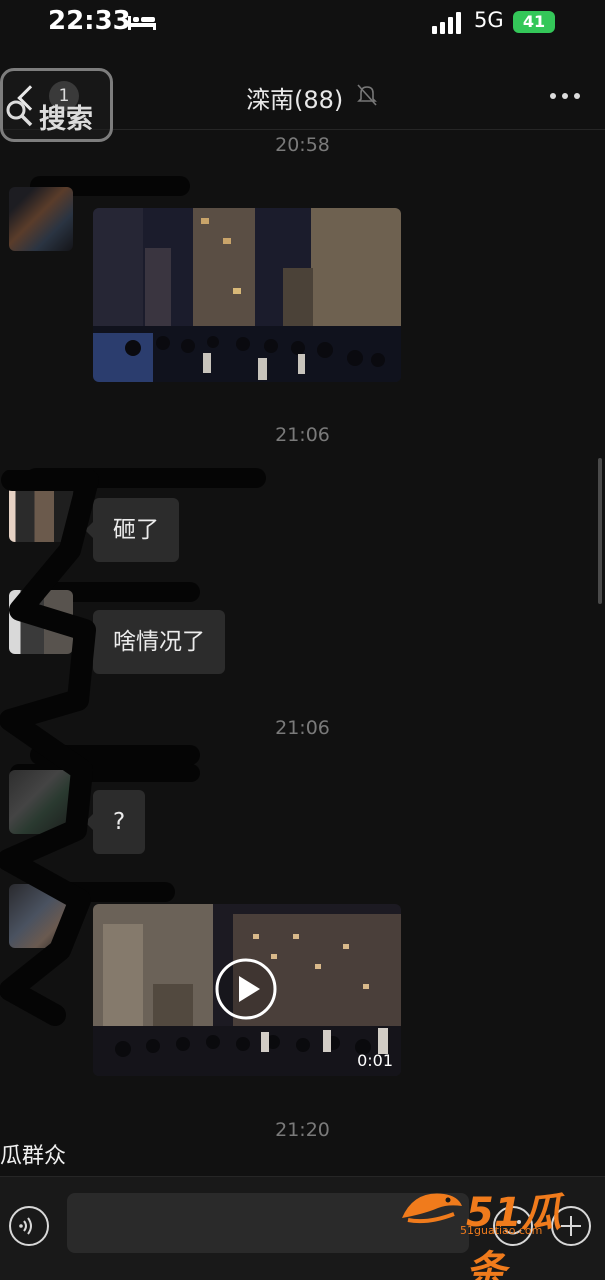 This screenshot has width=605, height=1280. I want to click on sleep-mode-icon, so click(142, 23).